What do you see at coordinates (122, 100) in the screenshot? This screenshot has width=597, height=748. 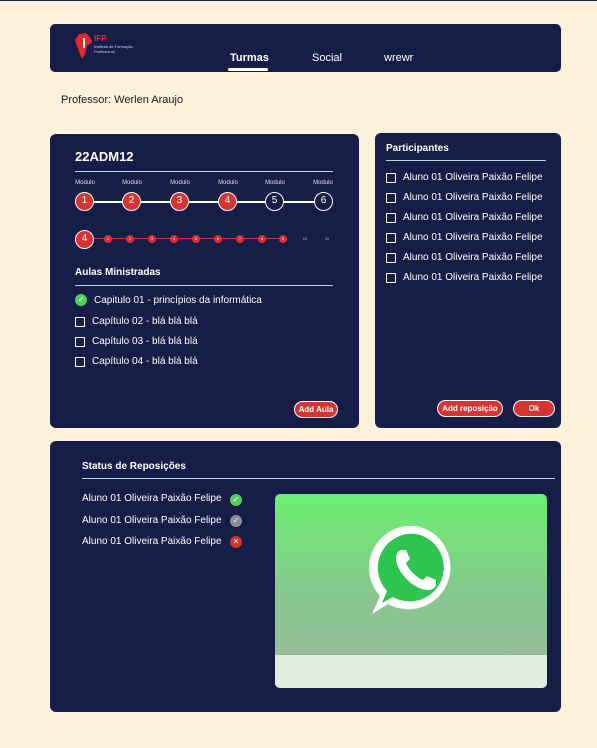 I see `professor-name: Professor: Werlen Araujo` at bounding box center [122, 100].